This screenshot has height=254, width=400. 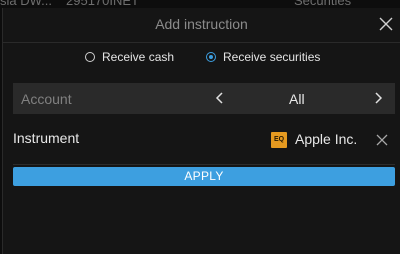 I want to click on receive-cash-radio: Receive cash, so click(x=129, y=57).